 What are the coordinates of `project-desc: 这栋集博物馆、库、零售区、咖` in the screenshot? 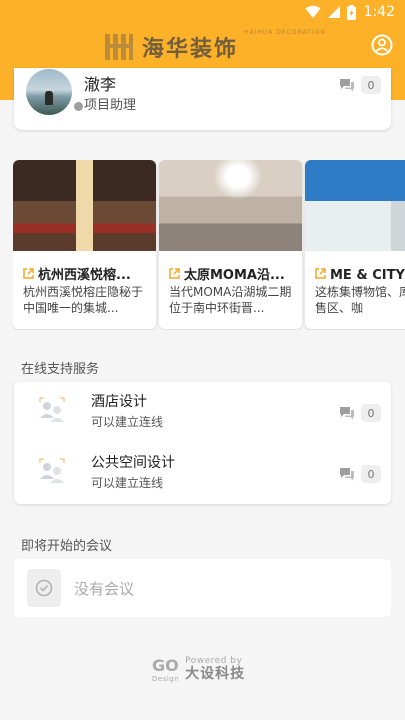 It's located at (360, 300).